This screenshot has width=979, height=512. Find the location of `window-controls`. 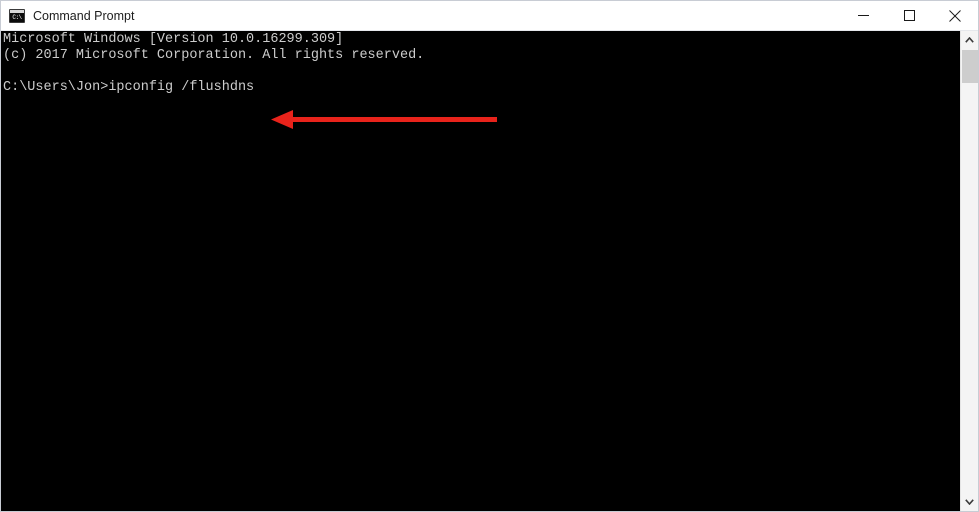

window-controls is located at coordinates (909, 15).